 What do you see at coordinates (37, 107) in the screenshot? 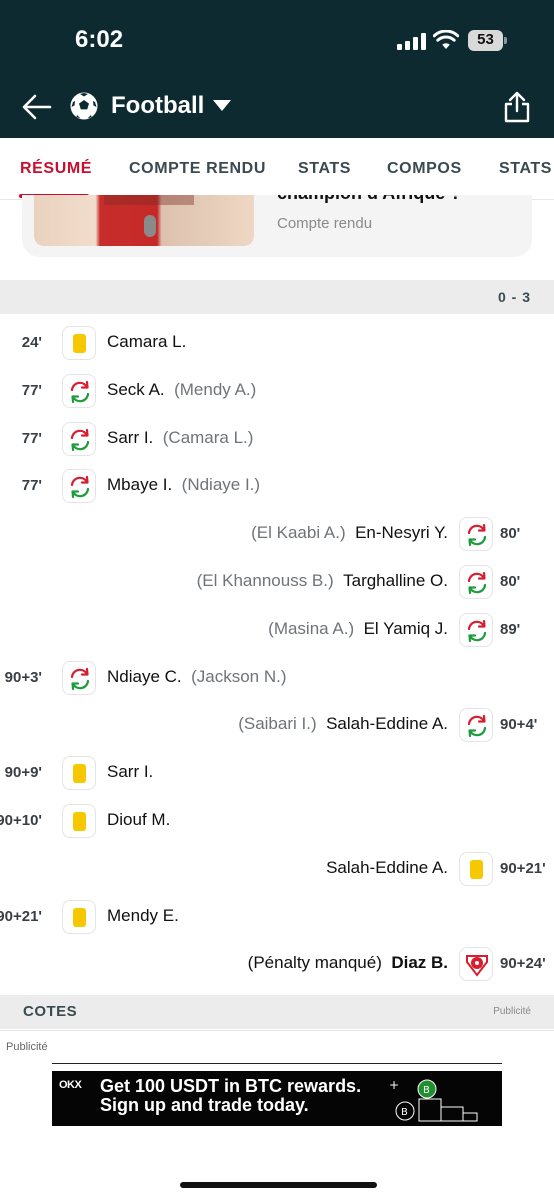
I see `back-arrow-icon` at bounding box center [37, 107].